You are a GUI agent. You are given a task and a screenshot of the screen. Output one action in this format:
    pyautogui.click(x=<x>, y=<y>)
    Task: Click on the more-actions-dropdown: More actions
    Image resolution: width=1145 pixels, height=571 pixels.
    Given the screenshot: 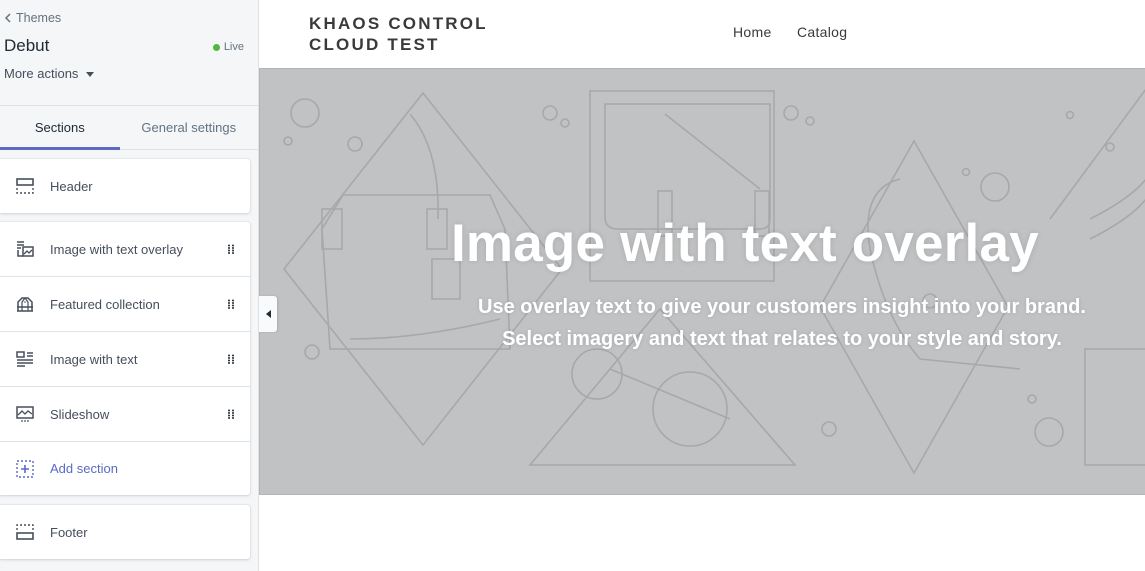 What is the action you would take?
    pyautogui.click(x=49, y=73)
    